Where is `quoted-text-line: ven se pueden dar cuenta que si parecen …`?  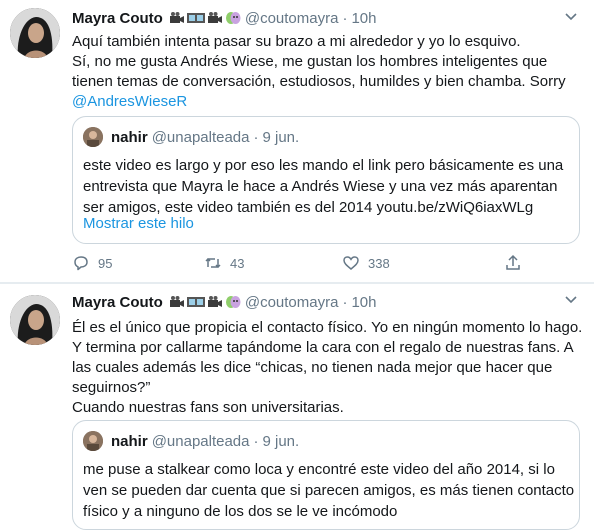
quoted-text-line: ven se pueden dar cuenta que si parecen … is located at coordinates (329, 490).